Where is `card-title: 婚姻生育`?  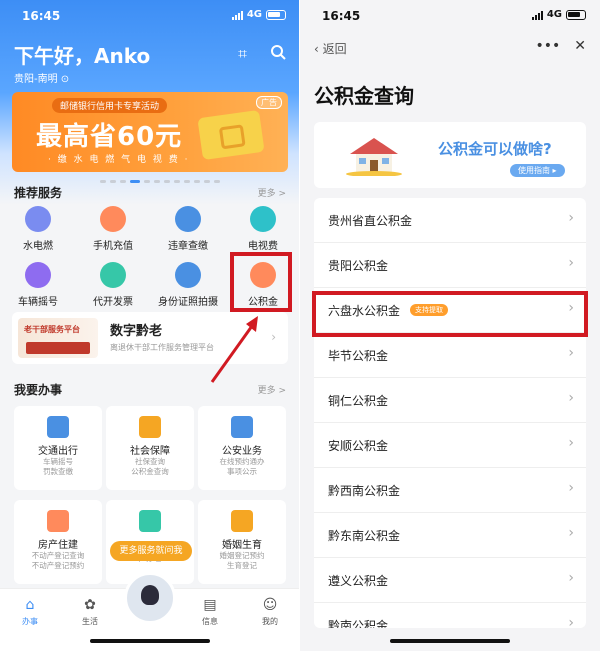
card-title: 婚姻生育 is located at coordinates (242, 545).